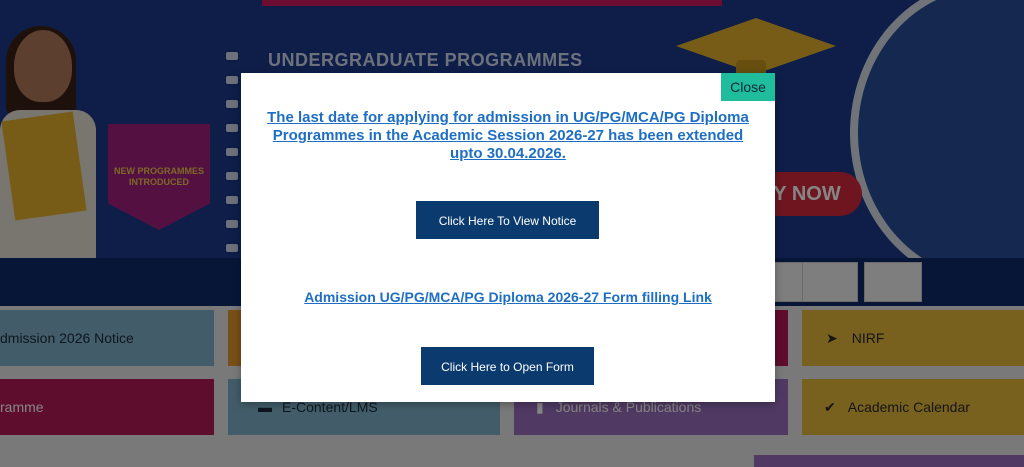 The height and width of the screenshot is (467, 1024). What do you see at coordinates (507, 220) in the screenshot?
I see `view-notice-button: Click Here To View Notice` at bounding box center [507, 220].